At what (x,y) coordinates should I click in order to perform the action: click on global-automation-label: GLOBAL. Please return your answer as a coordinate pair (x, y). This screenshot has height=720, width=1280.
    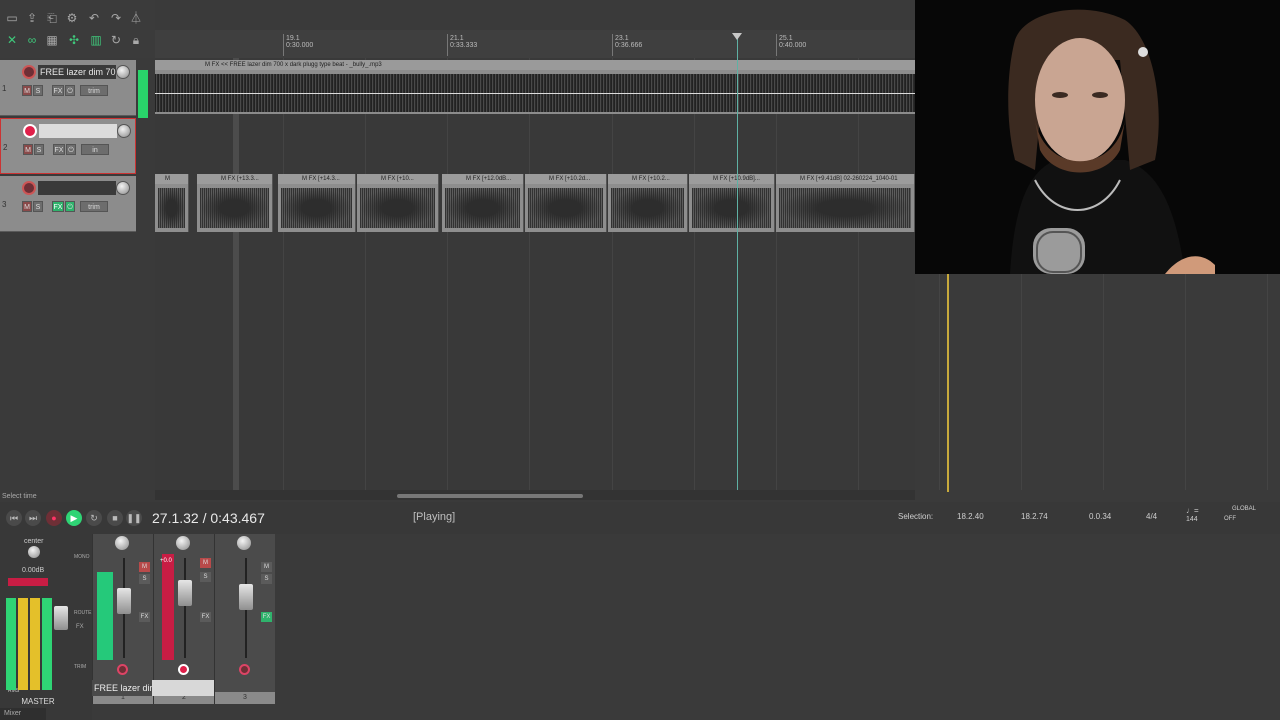
    Looking at the image, I should click on (1244, 509).